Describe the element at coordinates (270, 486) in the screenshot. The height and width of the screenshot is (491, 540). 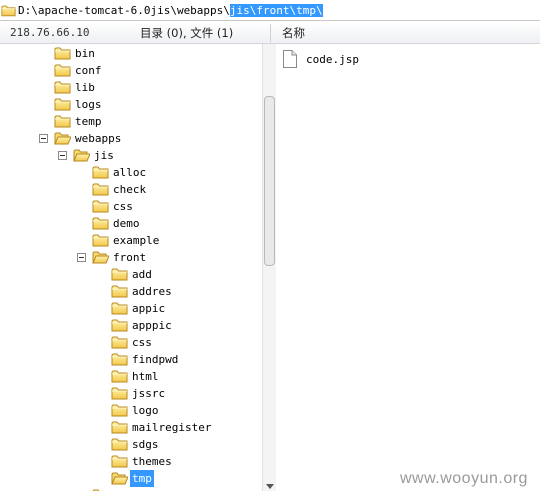
I see `scroll-down-arrow-icon` at that location.